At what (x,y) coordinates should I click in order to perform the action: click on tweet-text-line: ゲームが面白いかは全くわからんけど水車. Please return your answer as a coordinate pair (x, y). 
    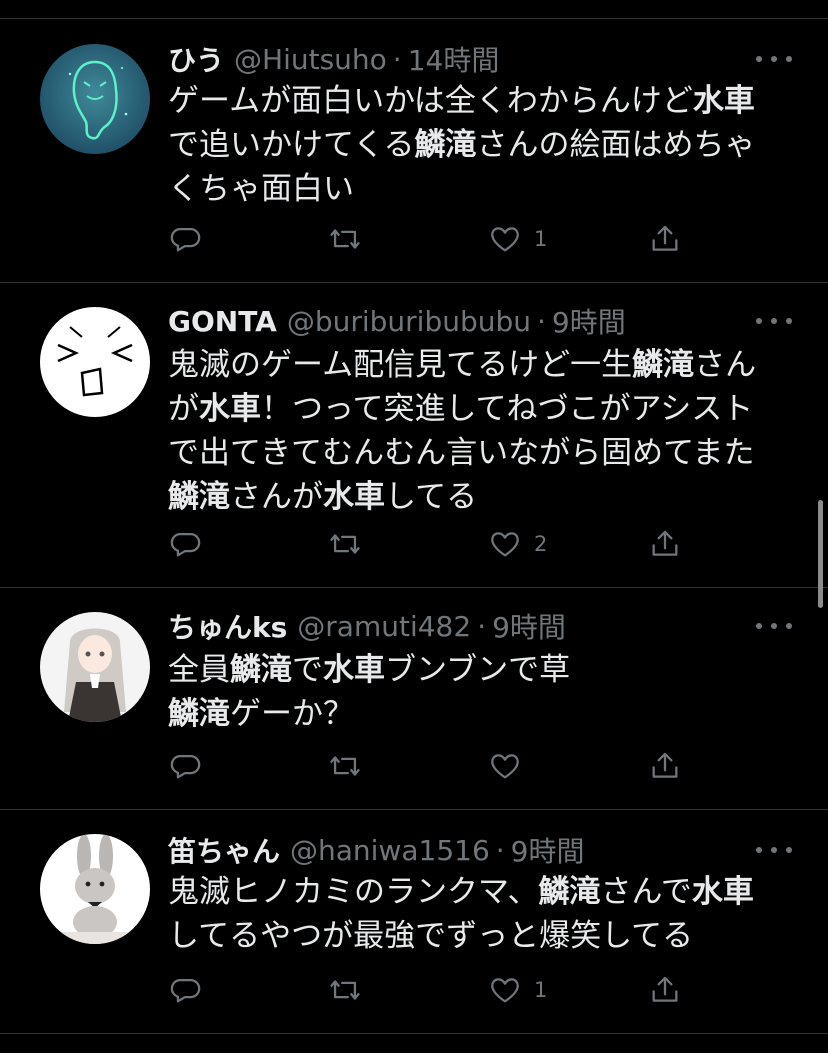
    Looking at the image, I should click on (478, 101).